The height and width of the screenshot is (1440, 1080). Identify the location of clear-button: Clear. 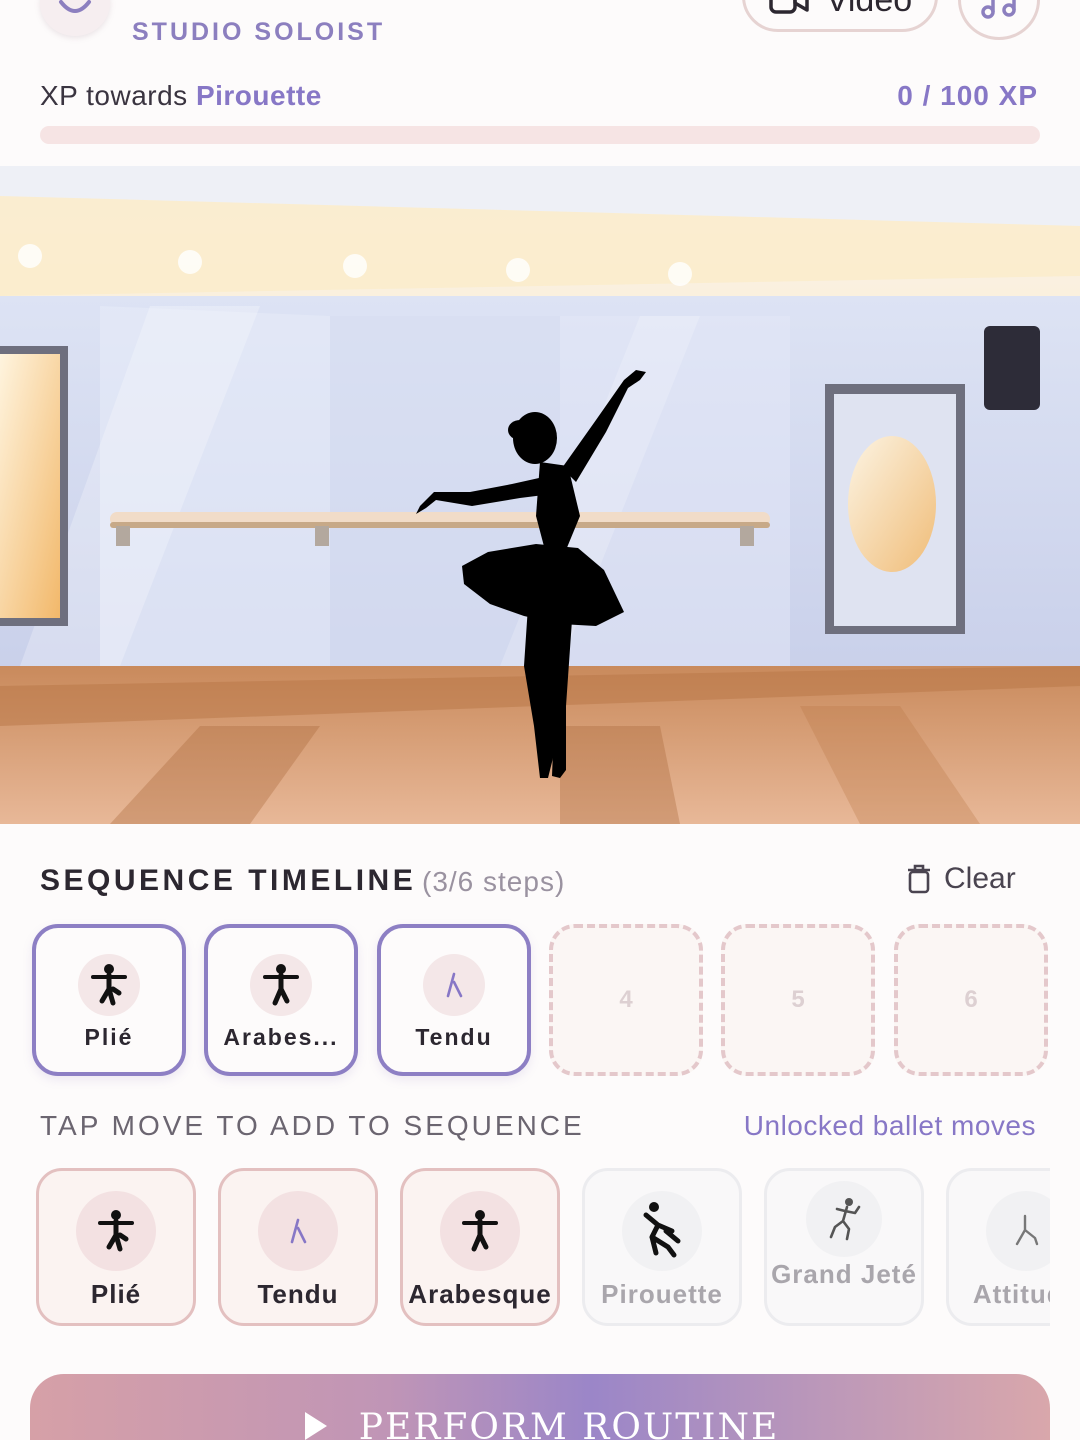
(961, 879).